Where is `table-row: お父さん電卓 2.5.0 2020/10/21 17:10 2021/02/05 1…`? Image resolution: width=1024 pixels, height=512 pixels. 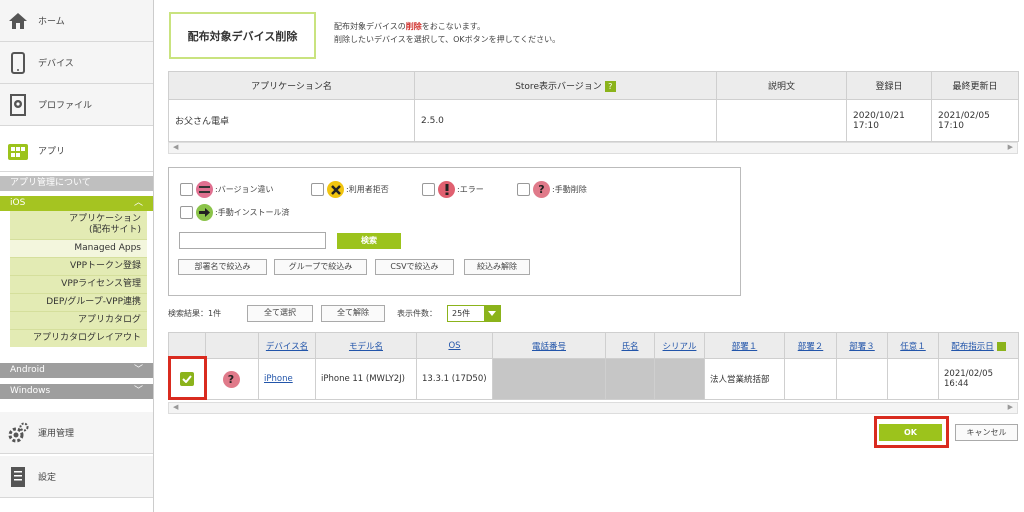
table-row: お父さん電卓 2.5.0 2020/10/21 17:10 2021/02/05 1… is located at coordinates (593, 120).